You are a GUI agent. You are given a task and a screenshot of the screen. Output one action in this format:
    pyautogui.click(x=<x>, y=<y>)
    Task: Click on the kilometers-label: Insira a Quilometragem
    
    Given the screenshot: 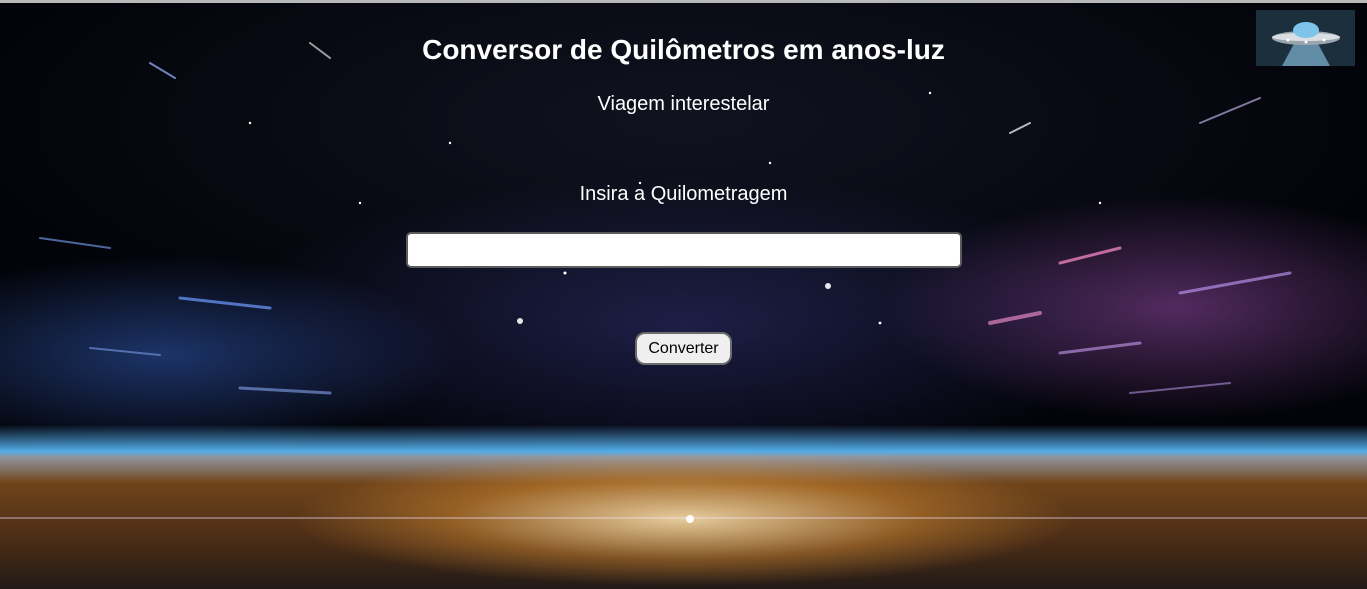 What is the action you would take?
    pyautogui.click(x=683, y=194)
    